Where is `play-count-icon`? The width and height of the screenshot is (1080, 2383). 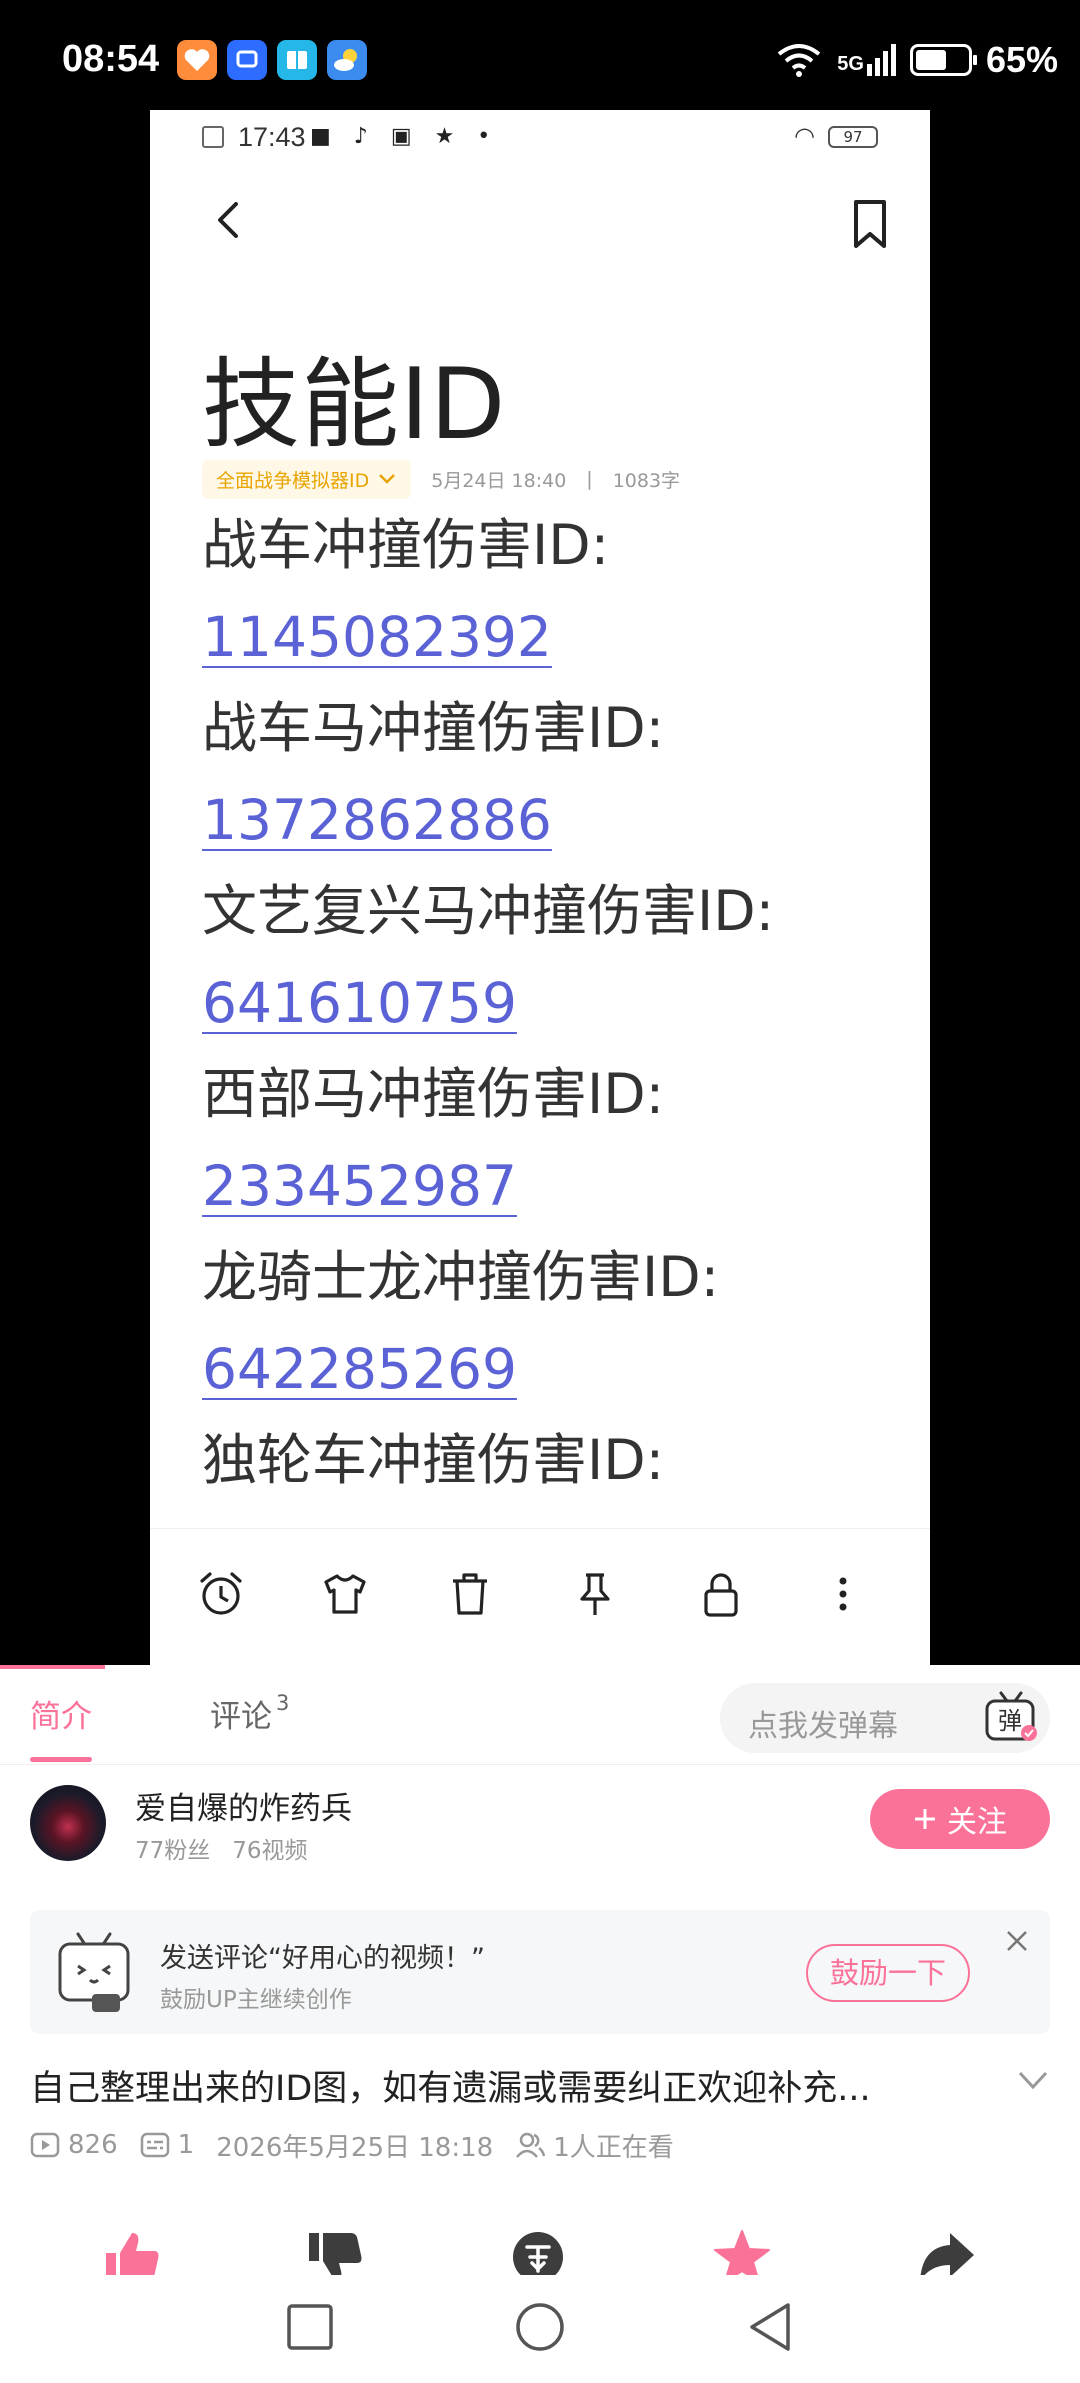 play-count-icon is located at coordinates (45, 2145).